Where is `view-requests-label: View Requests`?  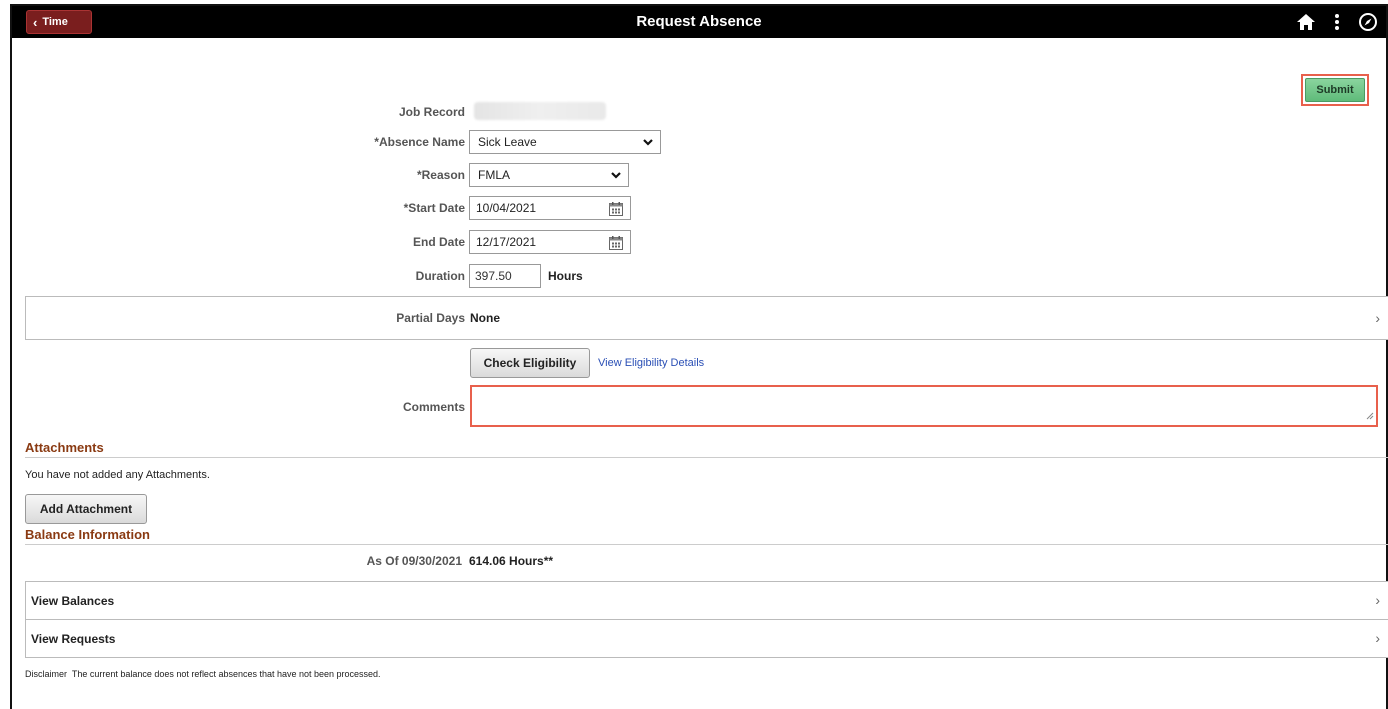
view-requests-label: View Requests is located at coordinates (73, 639).